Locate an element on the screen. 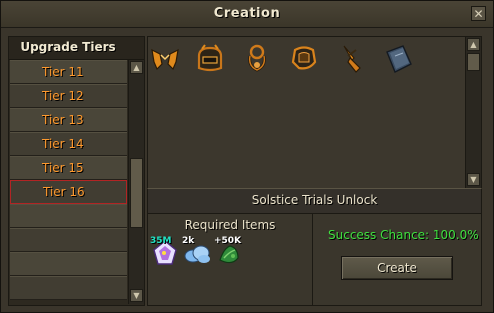  tier-label: Tier 11 is located at coordinates (63, 72).